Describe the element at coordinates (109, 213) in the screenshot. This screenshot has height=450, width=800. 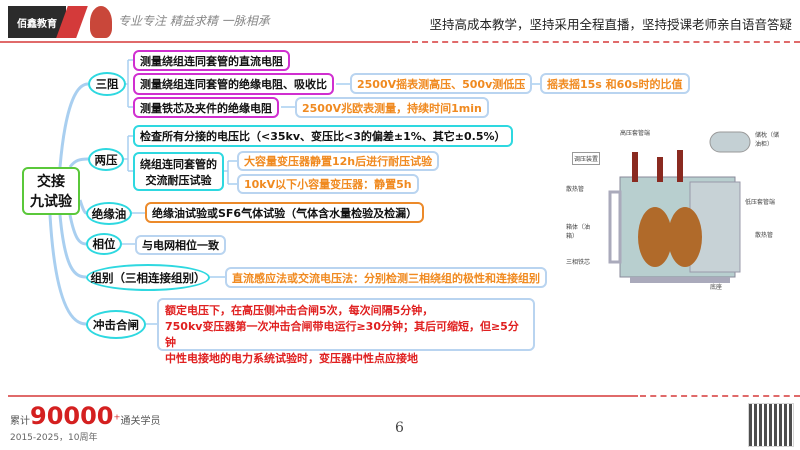
I see `node-oil: 绝缘油` at that location.